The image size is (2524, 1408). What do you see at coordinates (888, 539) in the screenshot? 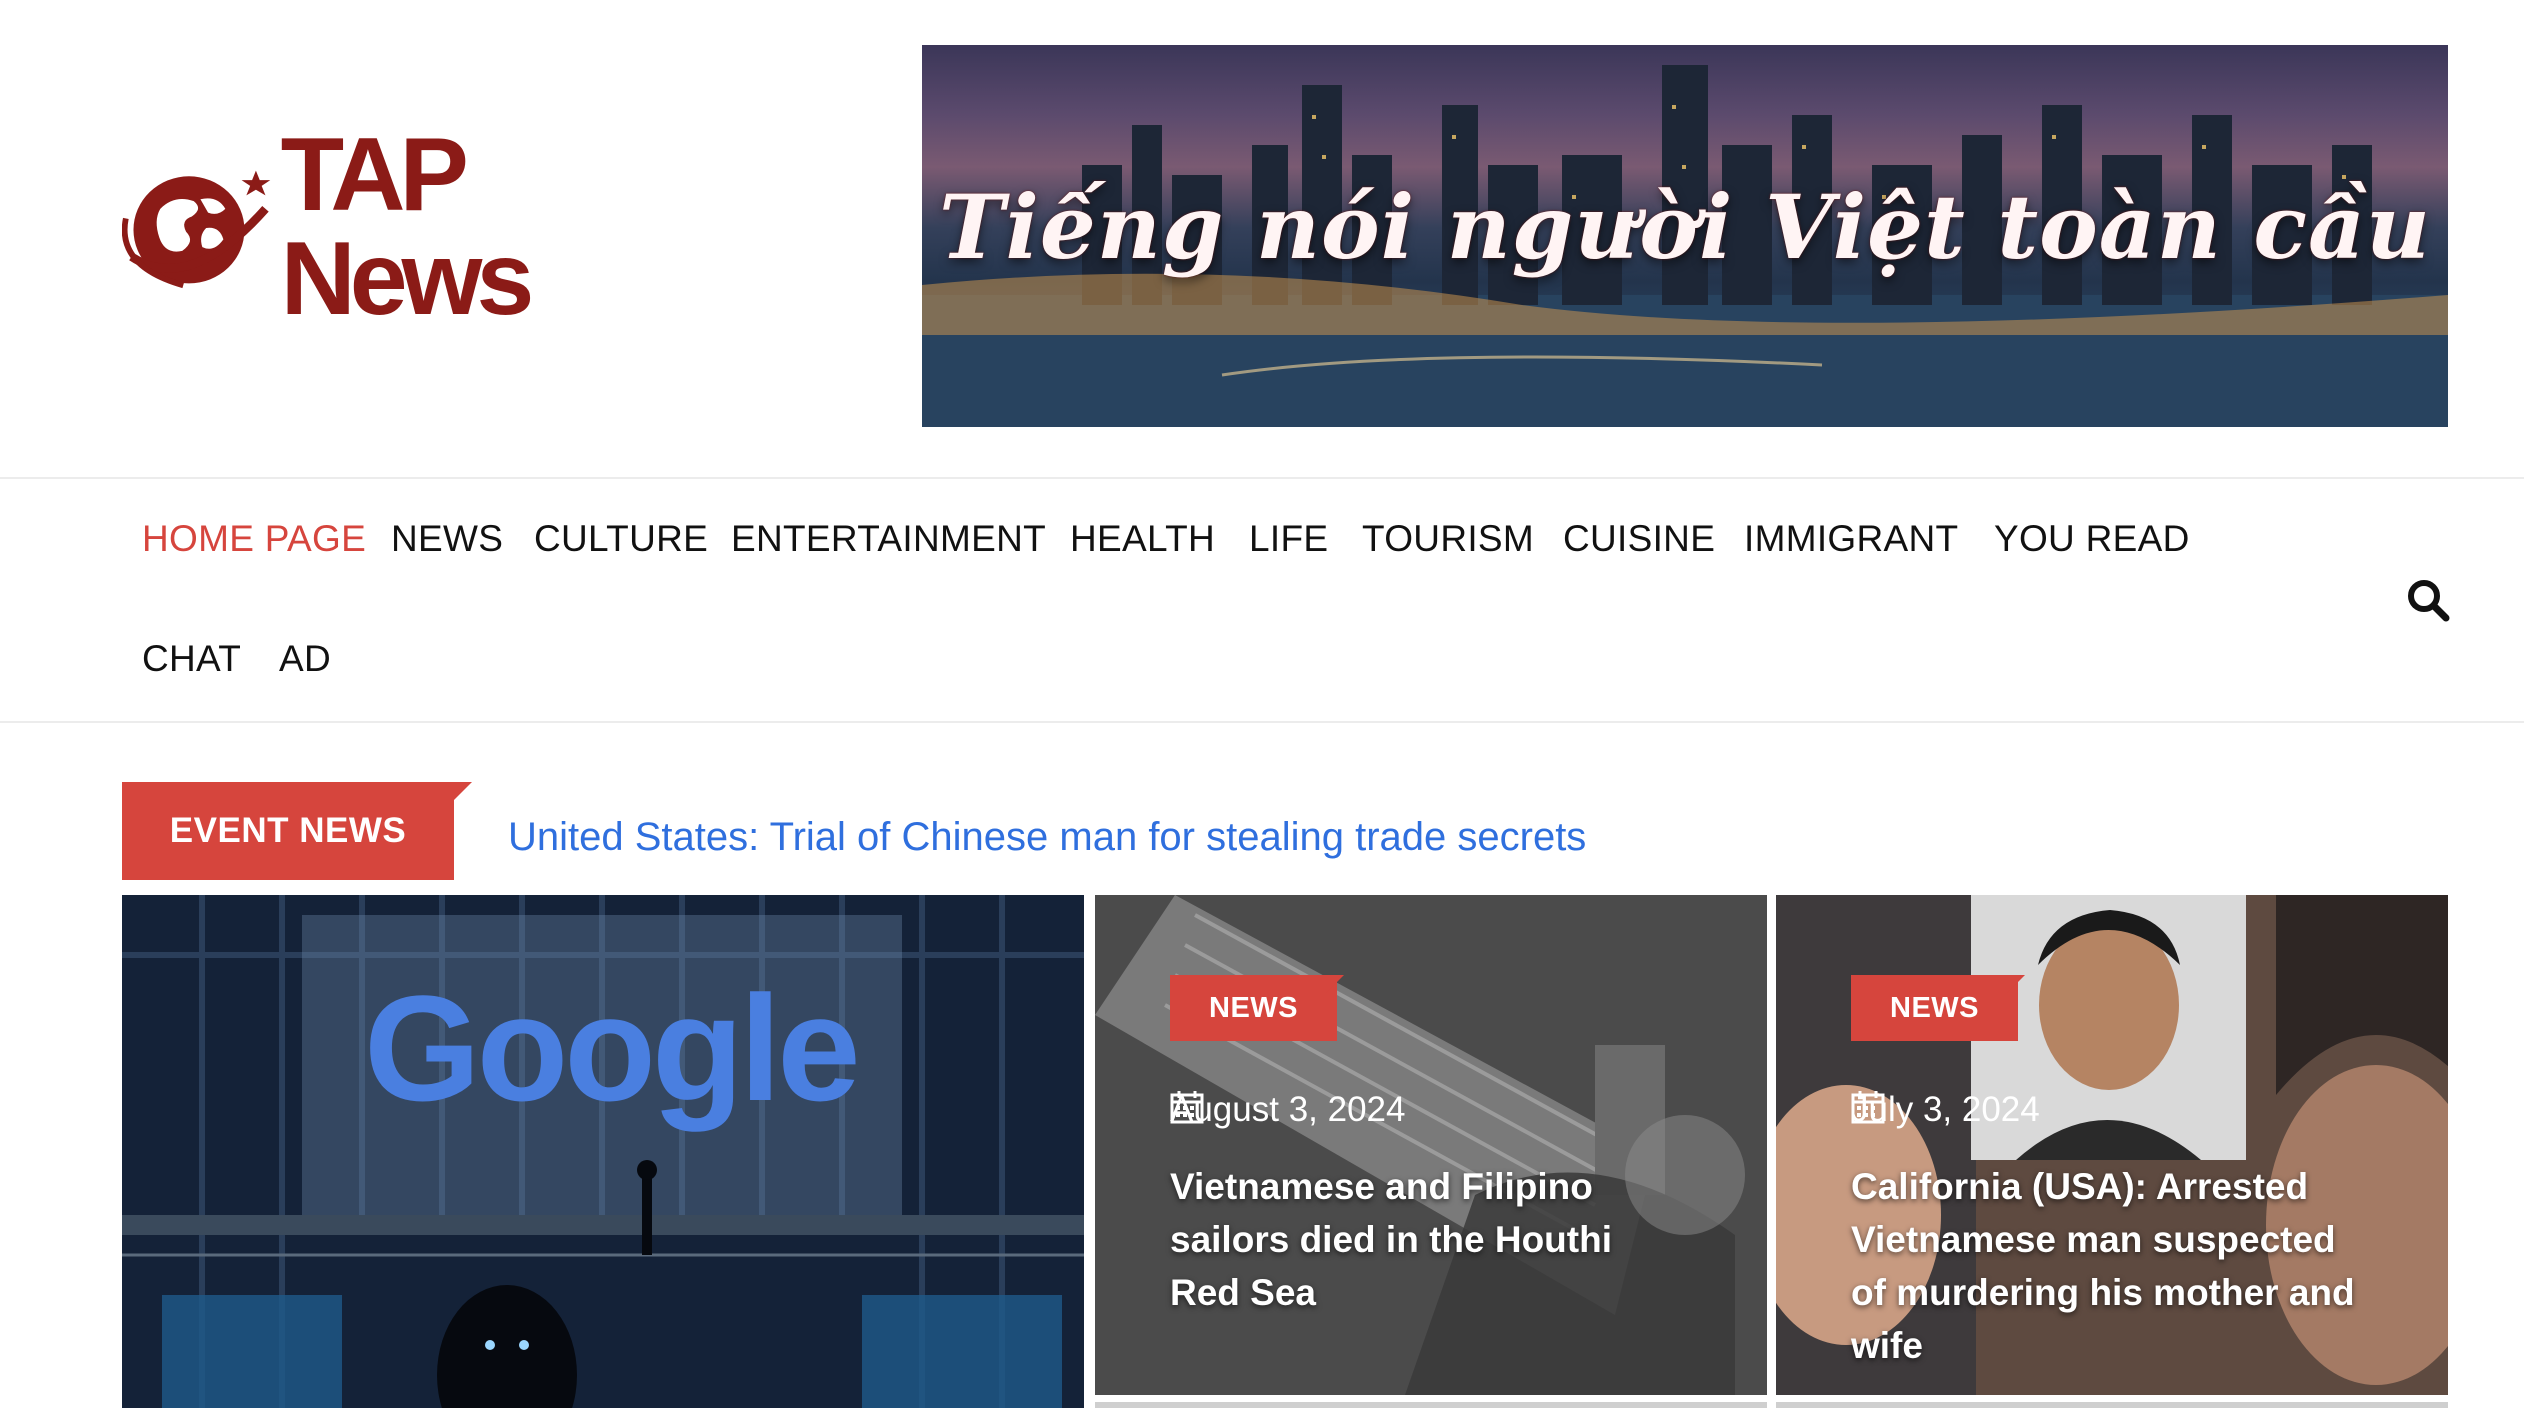
I see `nav-item-entertainment: ENTERTAINMENT` at bounding box center [888, 539].